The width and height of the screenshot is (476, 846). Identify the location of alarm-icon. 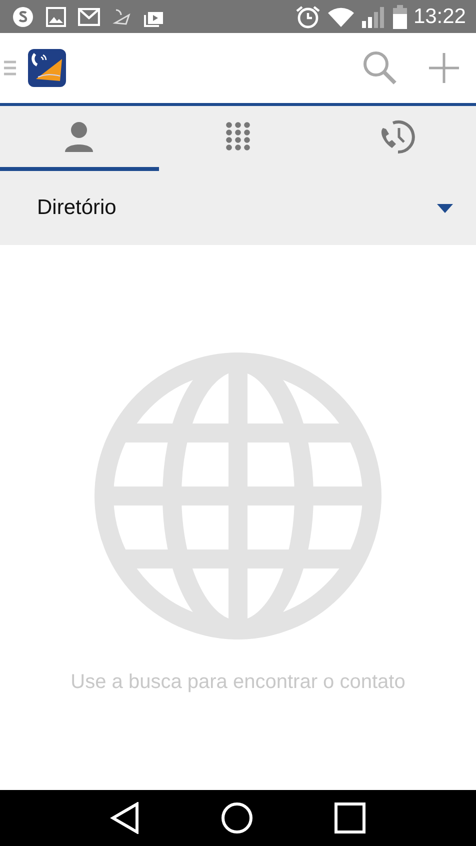
(308, 16).